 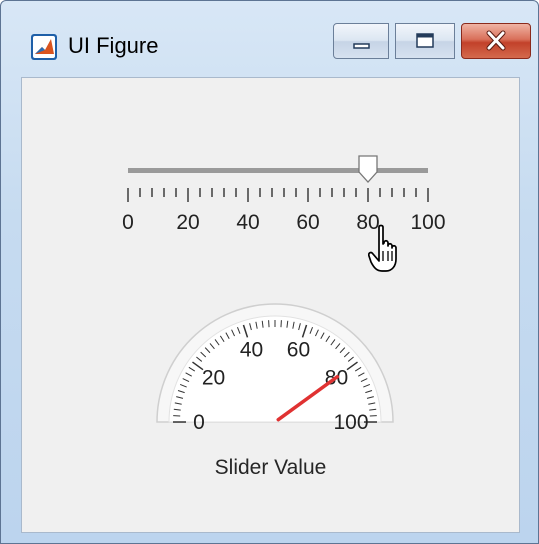 I want to click on gauge-tick-label: 20, so click(x=213, y=377).